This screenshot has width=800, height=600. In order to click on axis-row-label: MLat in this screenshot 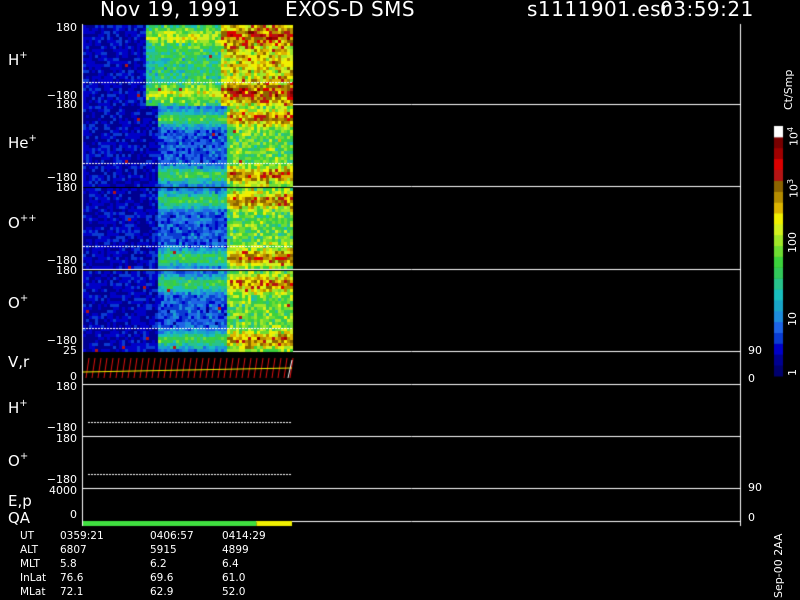, I will do `click(33, 592)`.